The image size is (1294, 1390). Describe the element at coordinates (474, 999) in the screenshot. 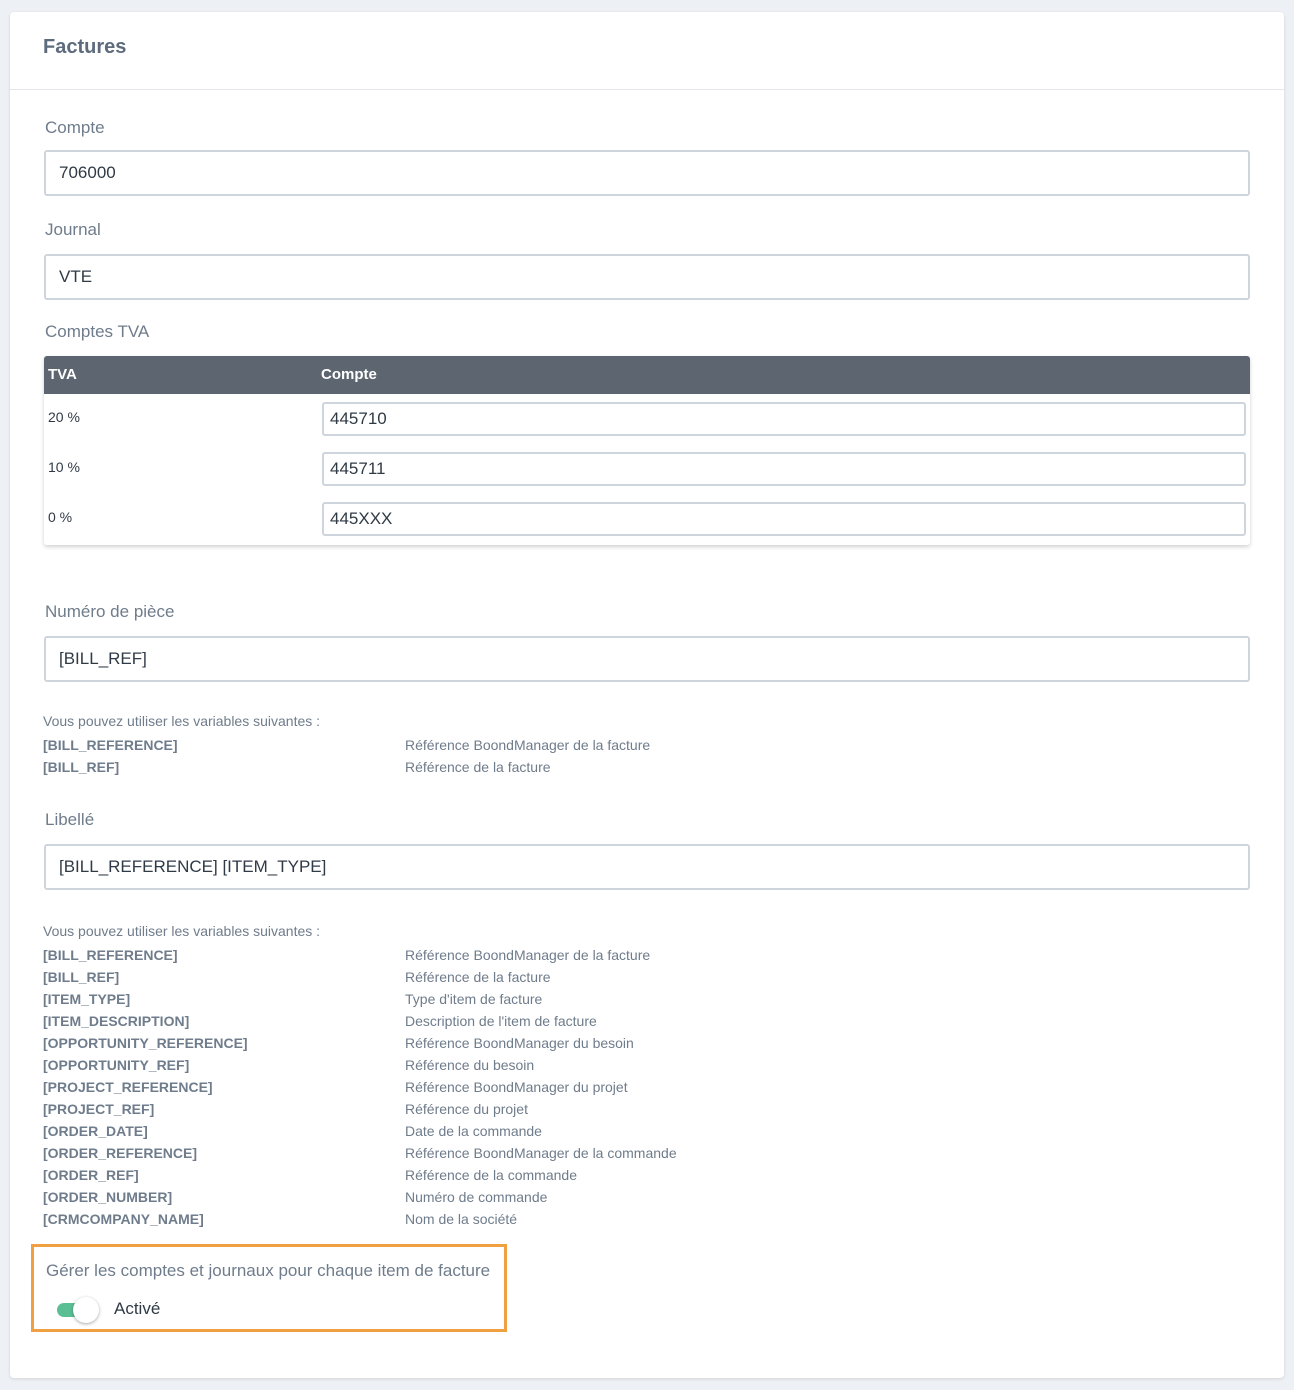

I see `variable-description: Type d'item de facture` at that location.